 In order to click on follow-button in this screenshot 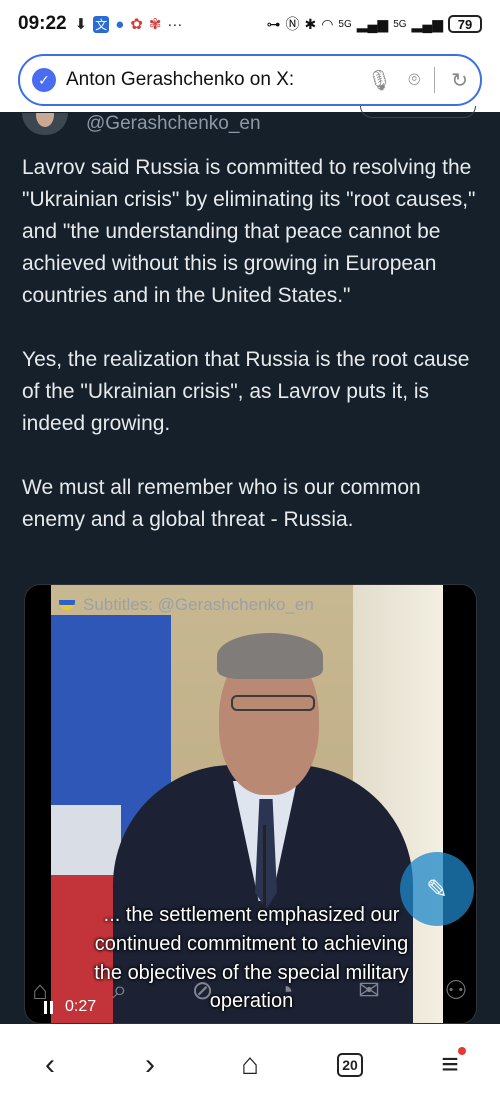, I will do `click(418, 112)`.